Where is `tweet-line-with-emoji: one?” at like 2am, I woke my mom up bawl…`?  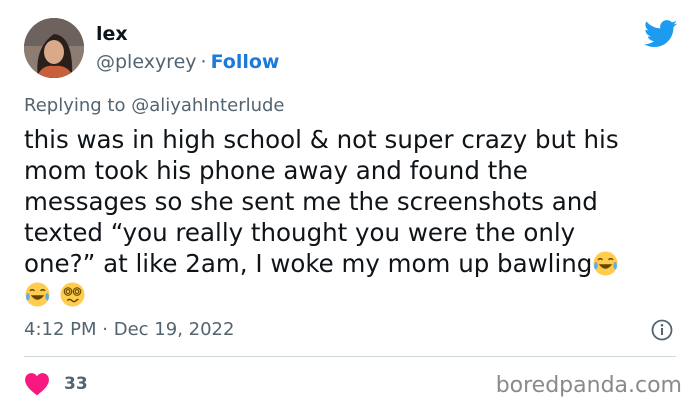 tweet-line-with-emoji: one?” at like 2am, I woke my mom up bawl… is located at coordinates (349, 263).